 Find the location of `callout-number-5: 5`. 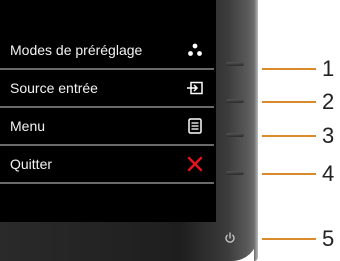

callout-number-5: 5 is located at coordinates (328, 238).